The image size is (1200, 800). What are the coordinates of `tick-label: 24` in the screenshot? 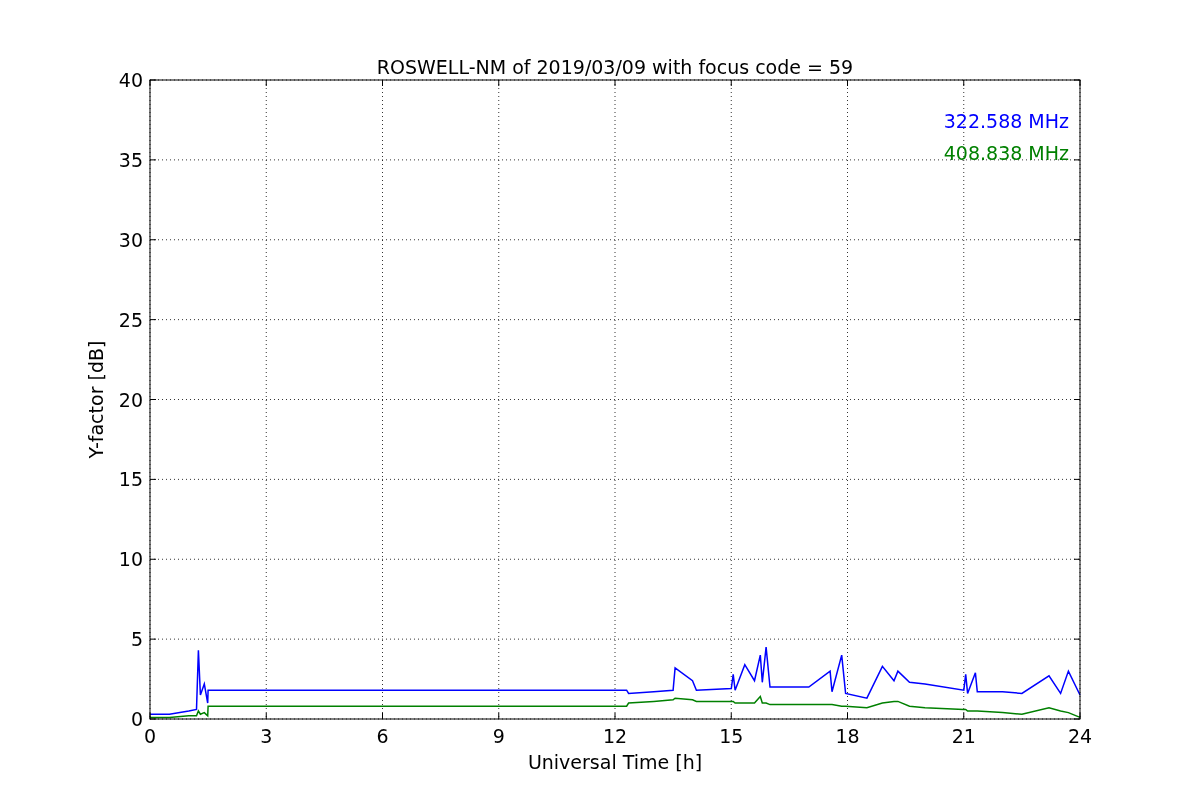 It's located at (1080, 736).